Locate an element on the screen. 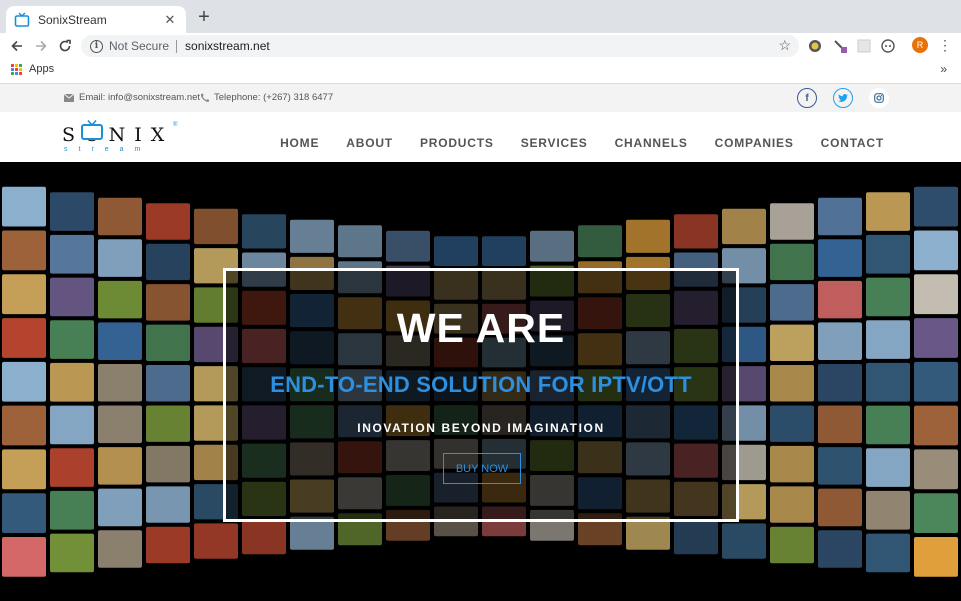  info-icon: i is located at coordinates (96, 46).